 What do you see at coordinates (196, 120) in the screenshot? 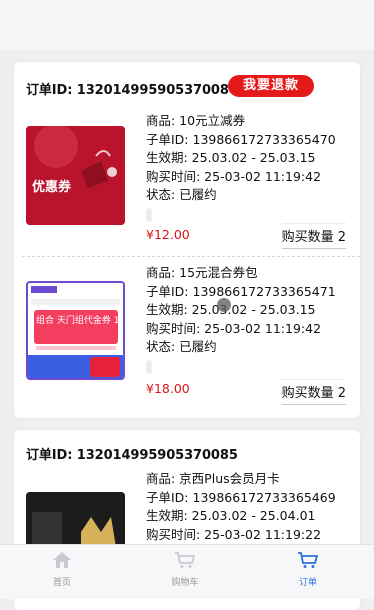
I see `product-name: 商品: 10元立减券` at bounding box center [196, 120].